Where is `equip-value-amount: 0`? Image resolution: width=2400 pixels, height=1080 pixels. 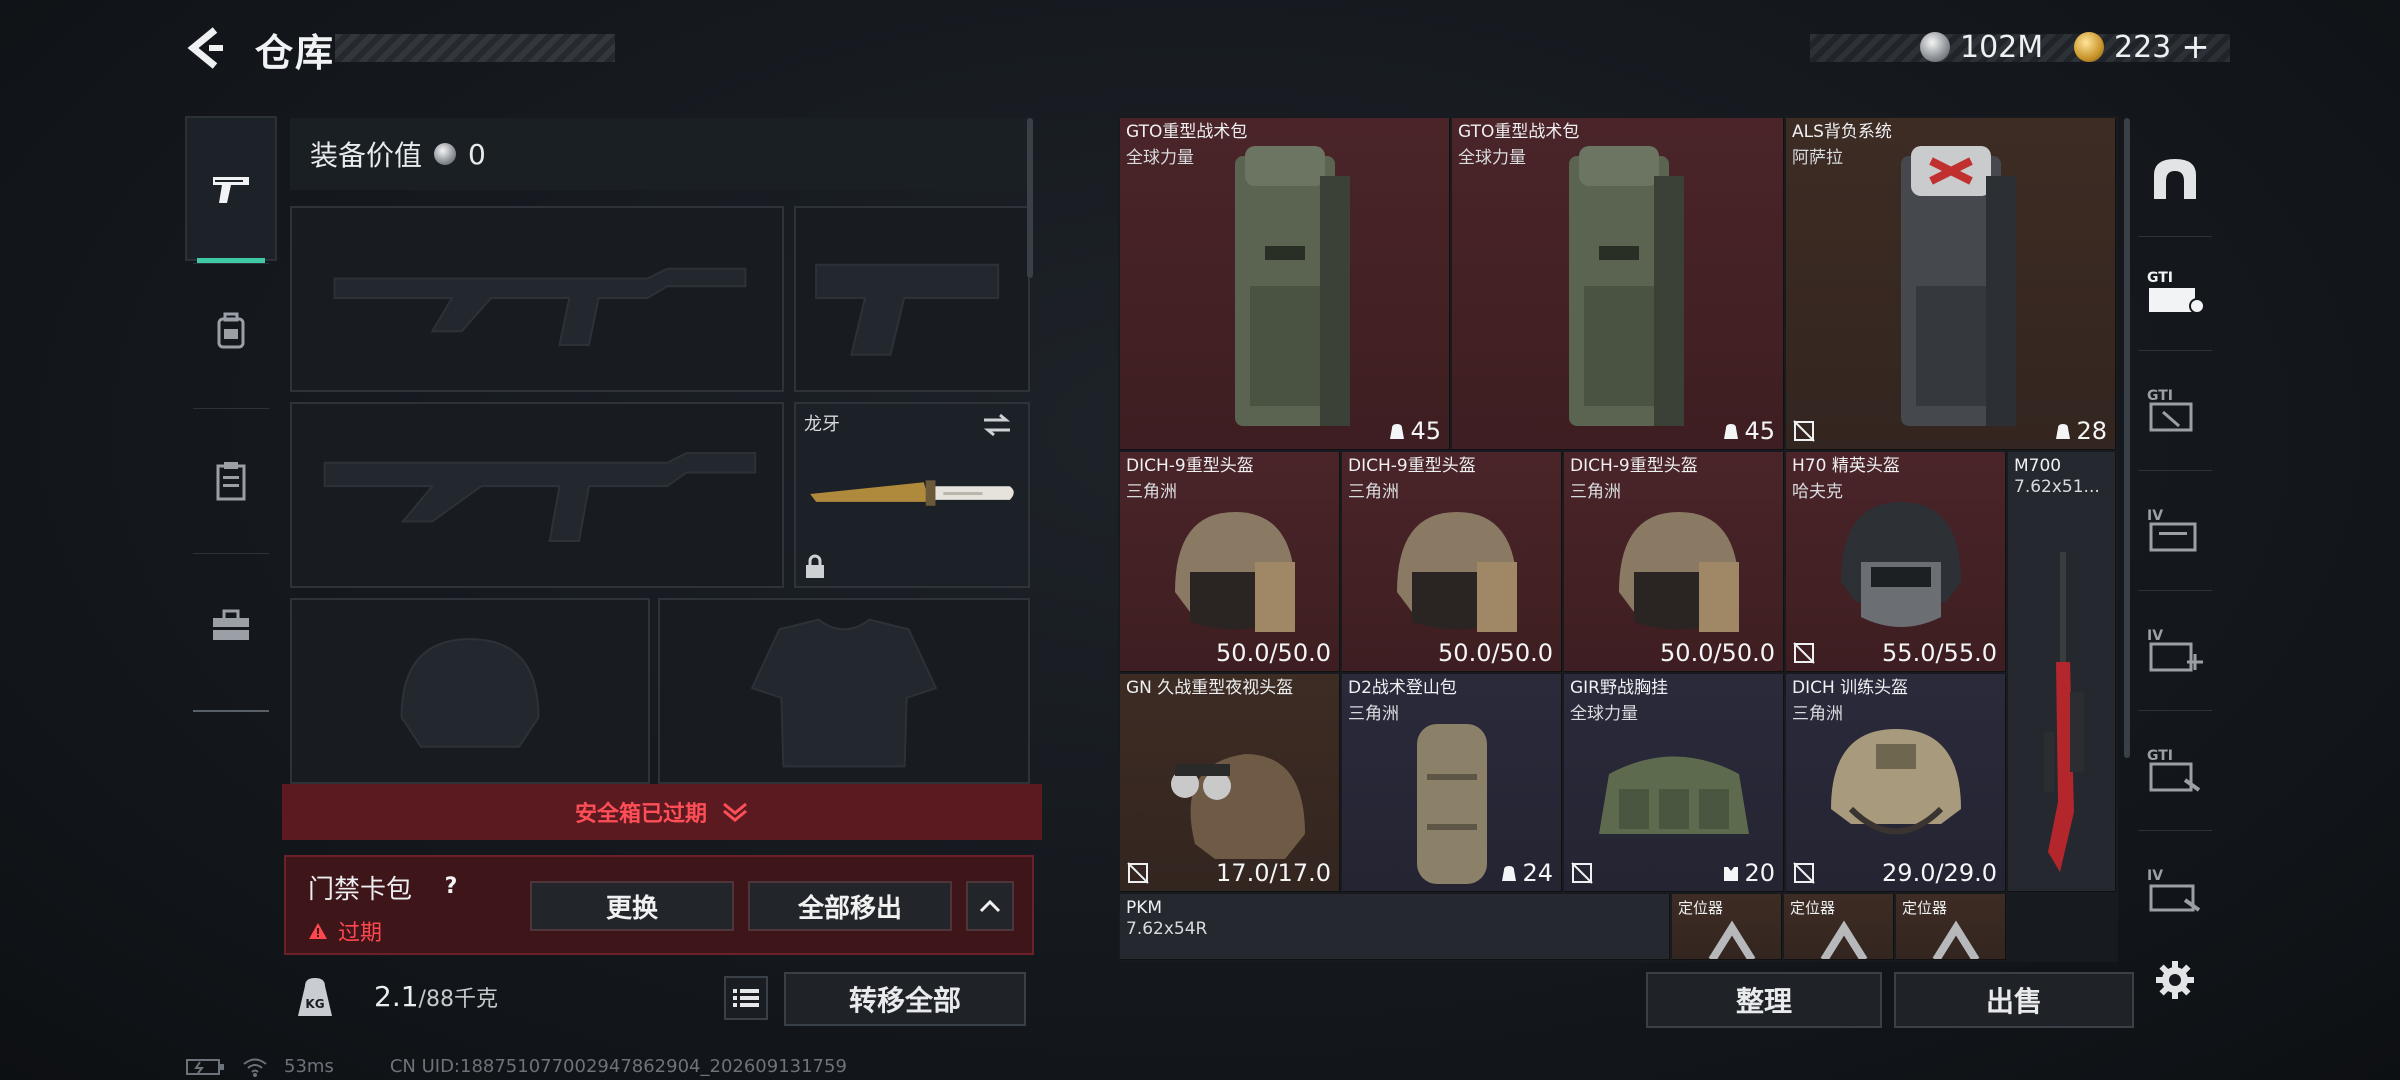 equip-value-amount: 0 is located at coordinates (477, 154).